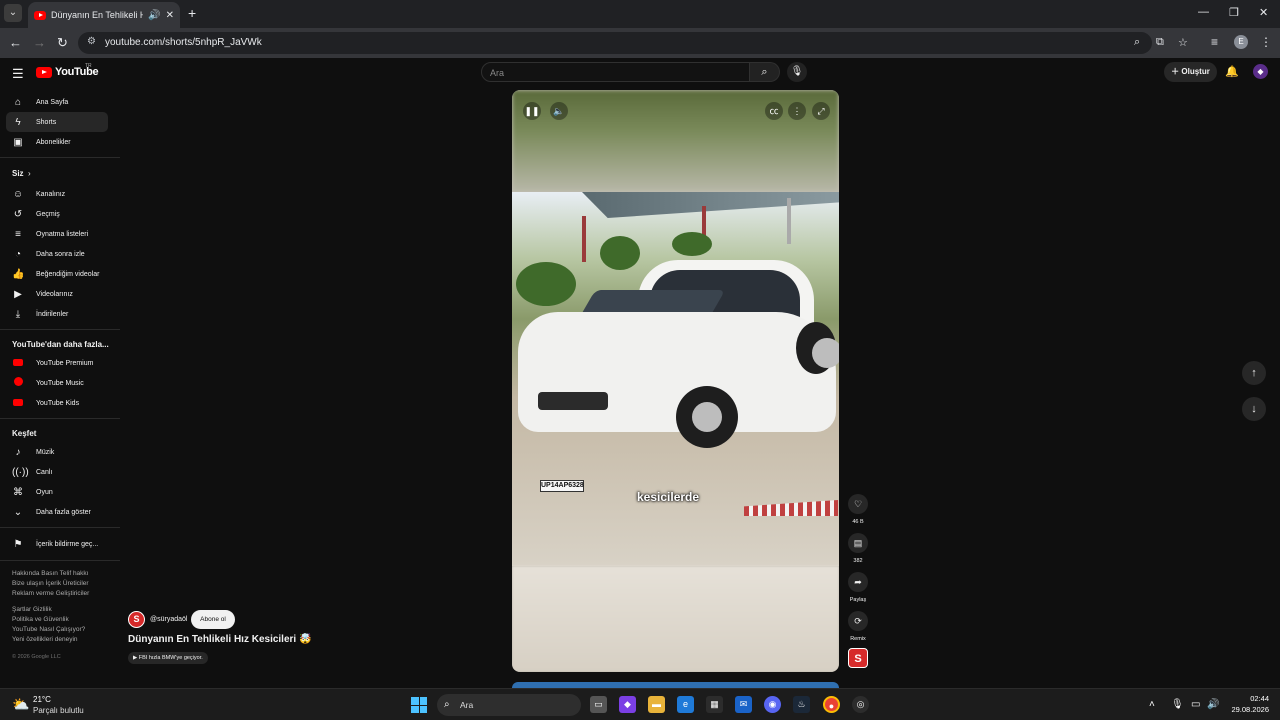  I want to click on fullscreen-icon: ⤢, so click(821, 111).